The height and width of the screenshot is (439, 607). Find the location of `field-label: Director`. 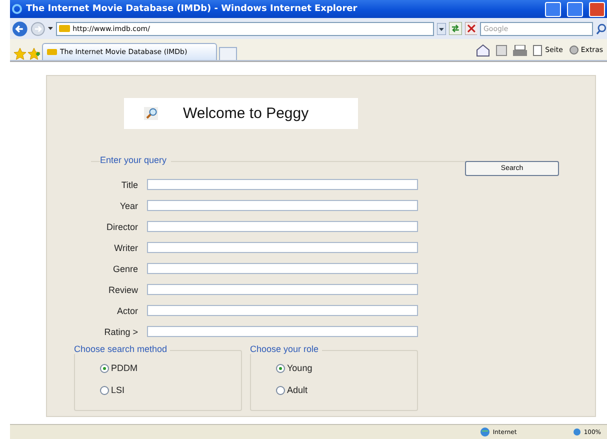

field-label: Director is located at coordinates (121, 227).